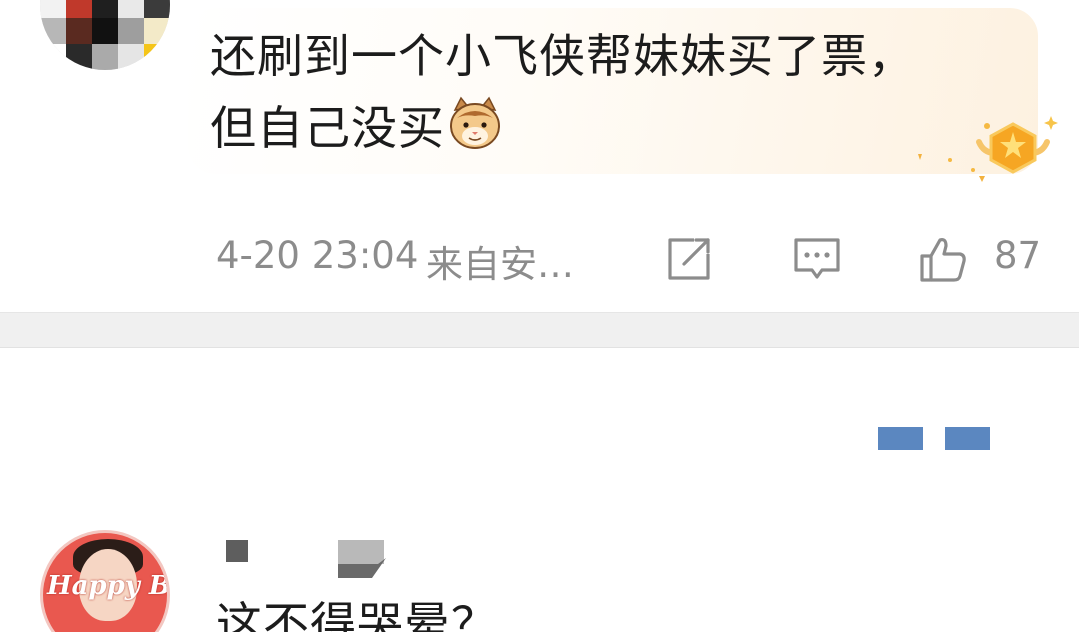 This screenshot has width=1079, height=632. I want to click on comment-meta-row: 4-20 23:04 来自安… 87, so click(631, 258).